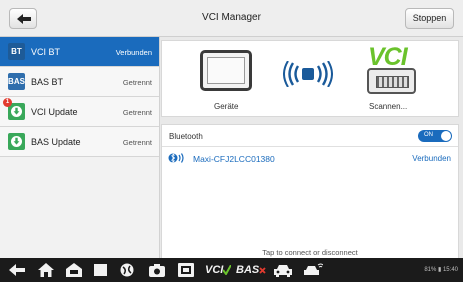  Describe the element at coordinates (17, 270) in the screenshot. I see `back-icon` at that location.